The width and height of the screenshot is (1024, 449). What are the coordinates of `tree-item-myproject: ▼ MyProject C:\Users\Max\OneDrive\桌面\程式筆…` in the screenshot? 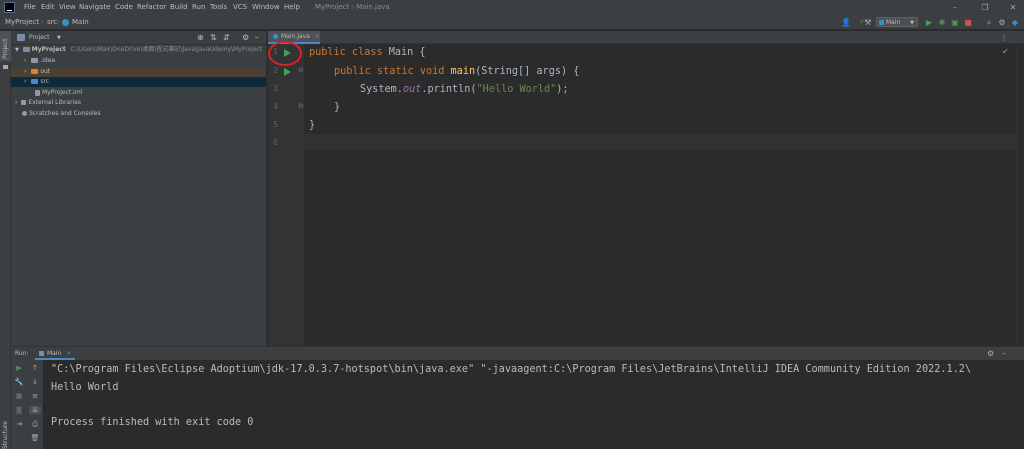 It's located at (138, 50).